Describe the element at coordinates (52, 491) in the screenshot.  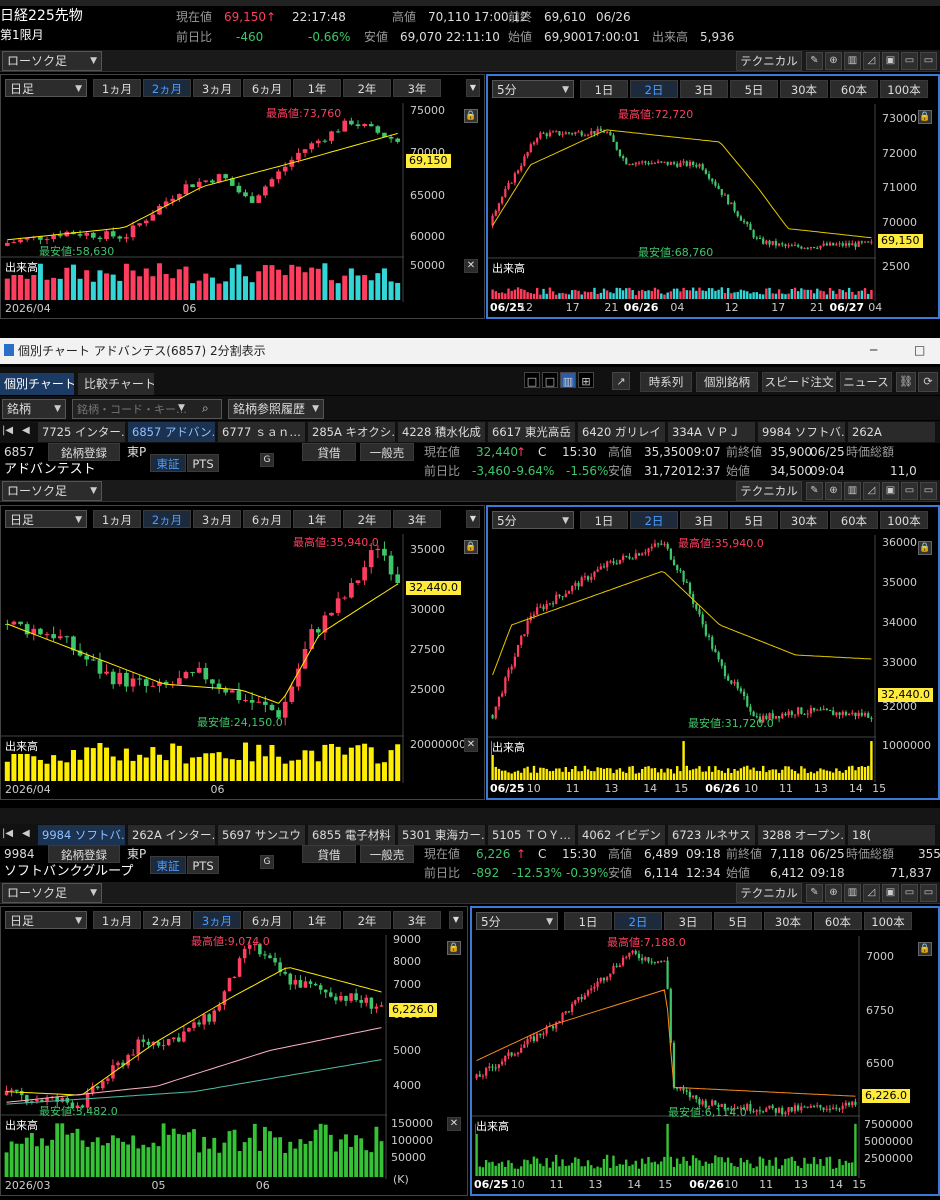
I see `advantest-chart-type-select: ローソク足` at that location.